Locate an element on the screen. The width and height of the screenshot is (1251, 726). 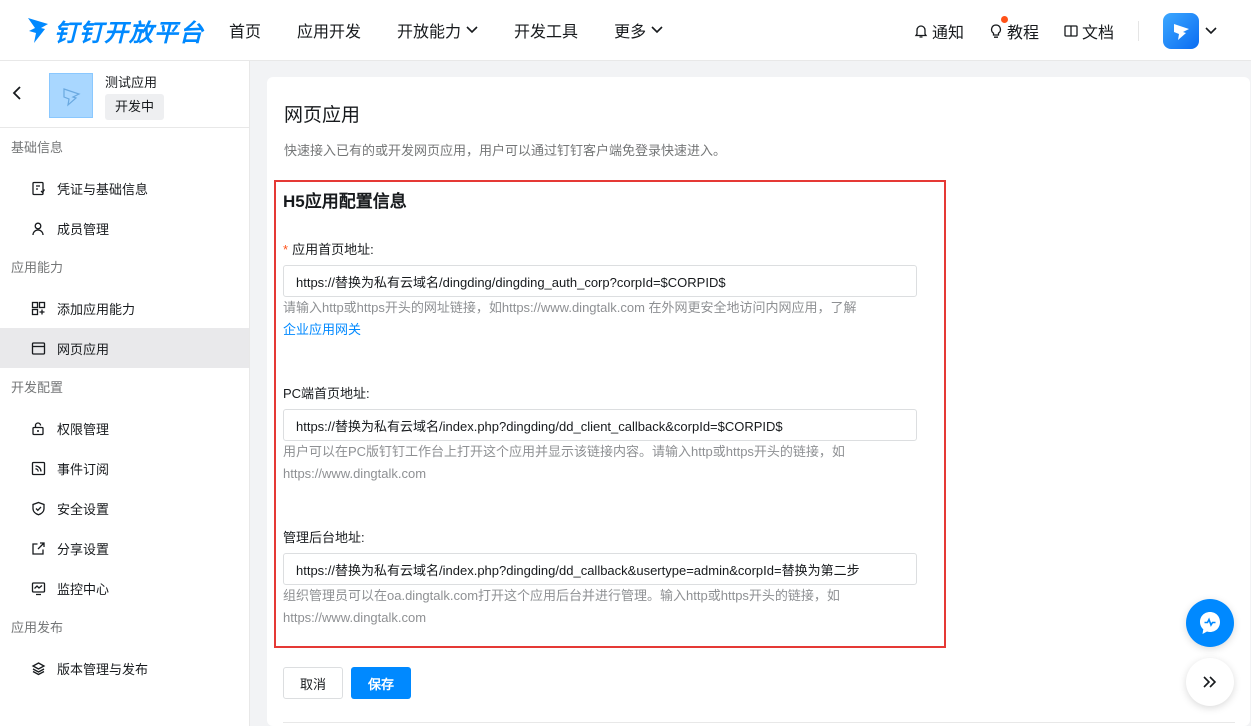
admin-url-input is located at coordinates (600, 569).